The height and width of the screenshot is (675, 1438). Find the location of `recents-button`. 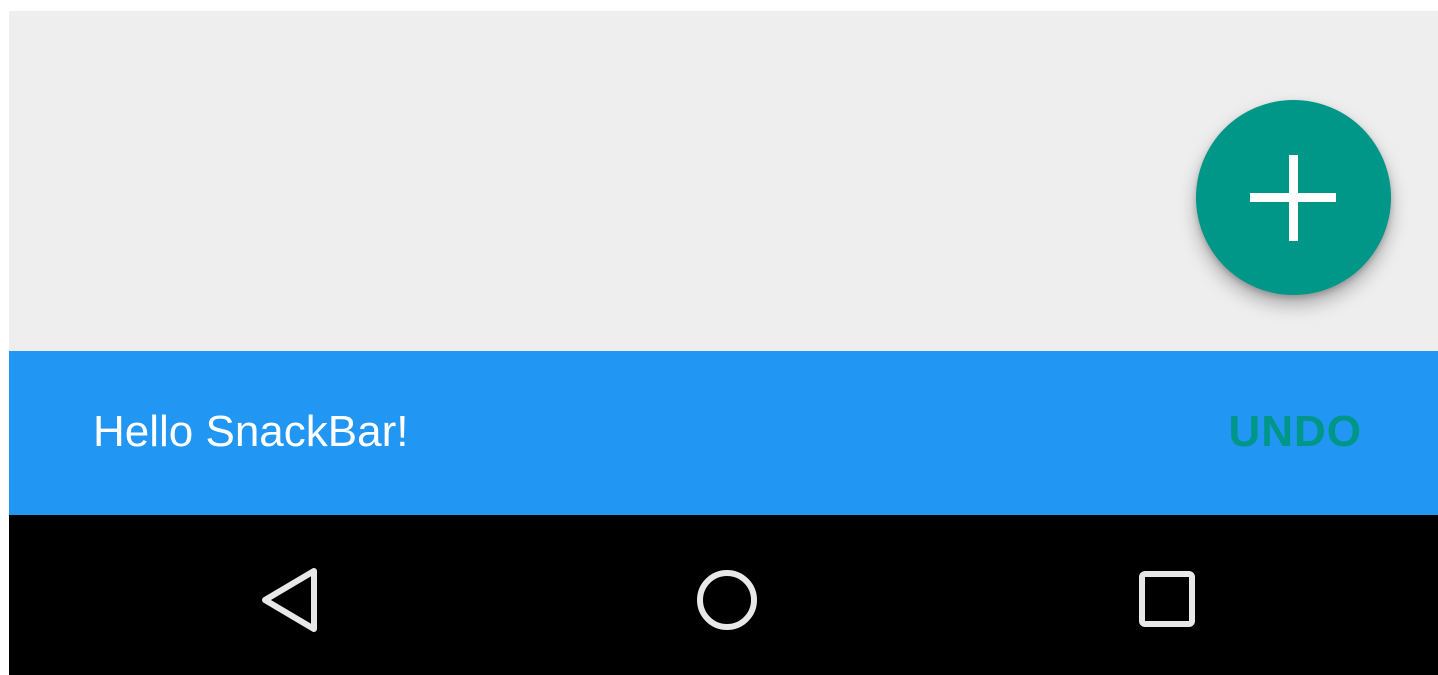

recents-button is located at coordinates (1167, 595).